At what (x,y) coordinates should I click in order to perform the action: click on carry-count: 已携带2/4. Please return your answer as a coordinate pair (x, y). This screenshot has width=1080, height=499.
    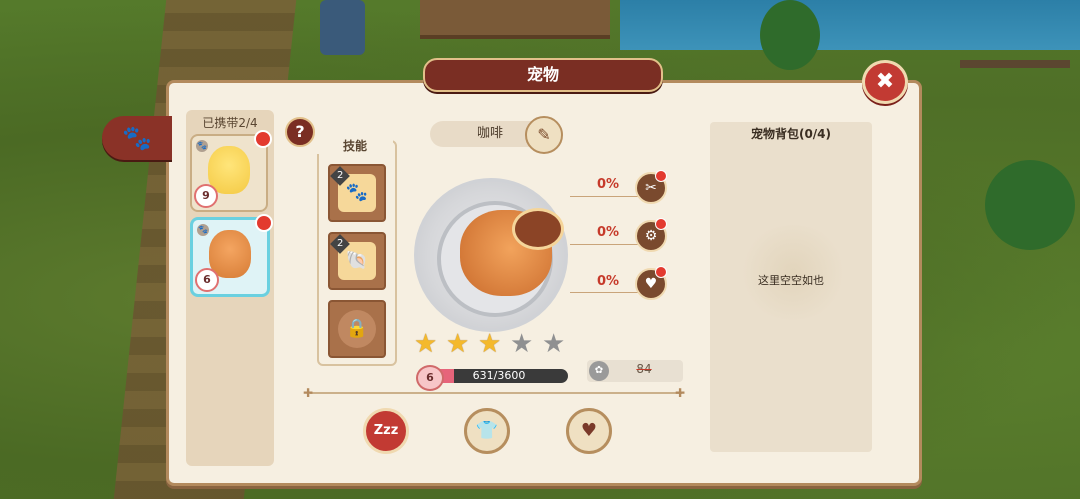
    Looking at the image, I should click on (230, 123).